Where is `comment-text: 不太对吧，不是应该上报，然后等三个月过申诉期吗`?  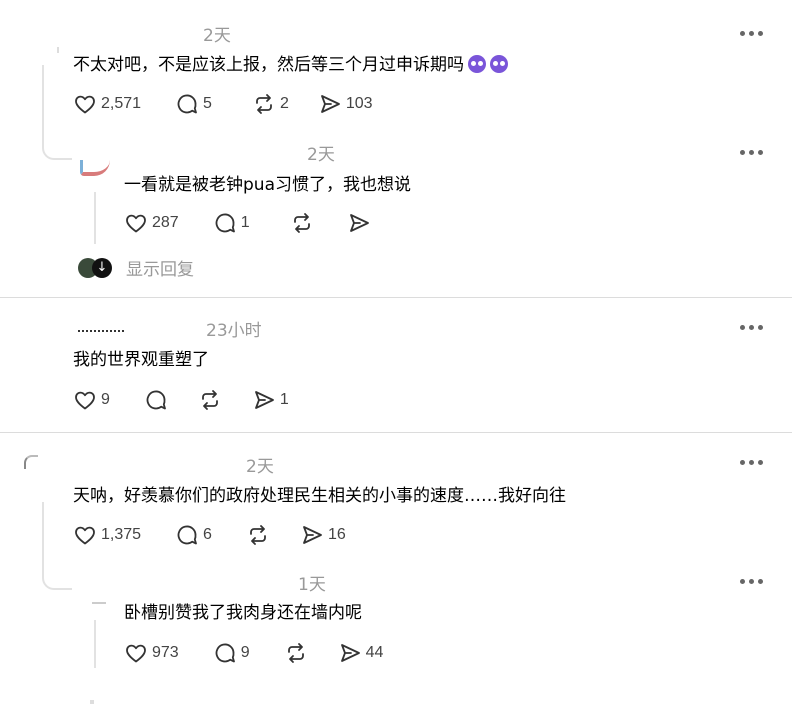
comment-text: 不太对吧，不是应该上报，然后等三个月过申诉期吗 is located at coordinates (290, 62).